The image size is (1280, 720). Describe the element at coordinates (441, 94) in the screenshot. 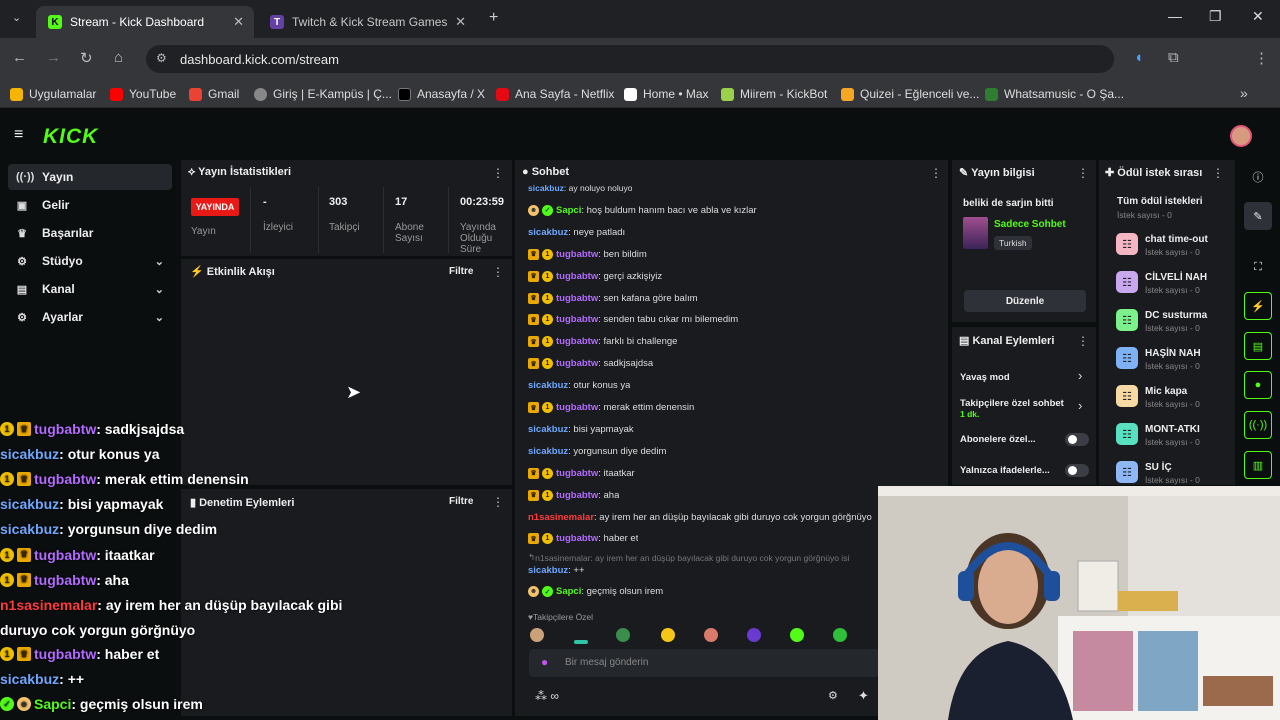

I see `bookmark-x: Anasayfa / X` at that location.